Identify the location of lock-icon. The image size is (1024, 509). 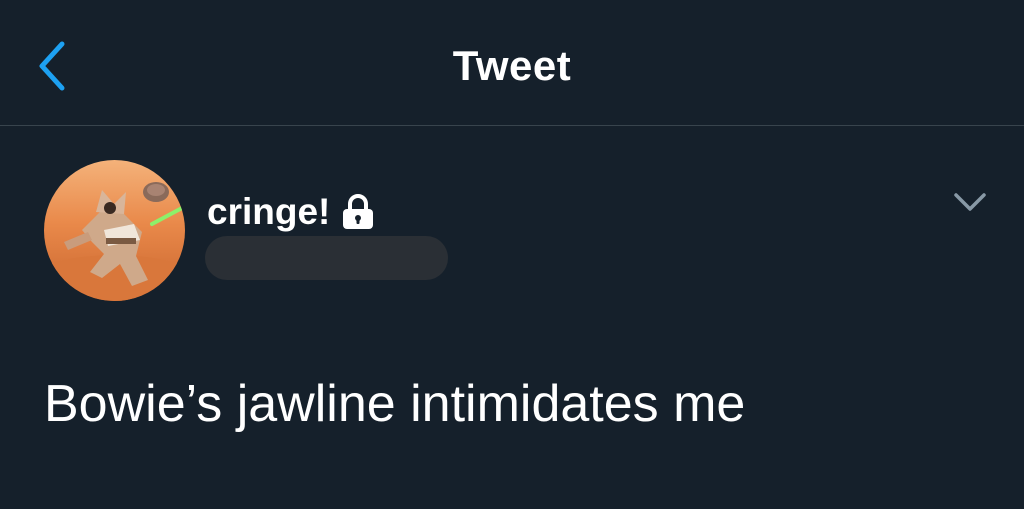
(358, 211).